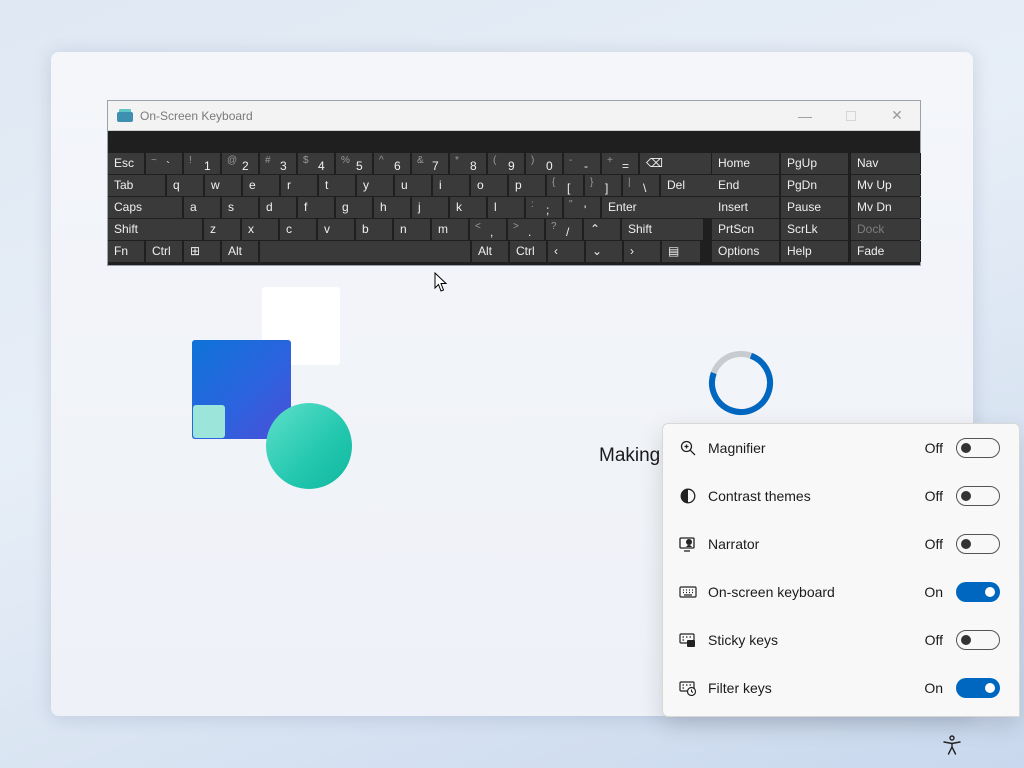  Describe the element at coordinates (841, 592) in the screenshot. I see `a11y-item-on-screen-keyboard: On-screen keyboard On` at that location.